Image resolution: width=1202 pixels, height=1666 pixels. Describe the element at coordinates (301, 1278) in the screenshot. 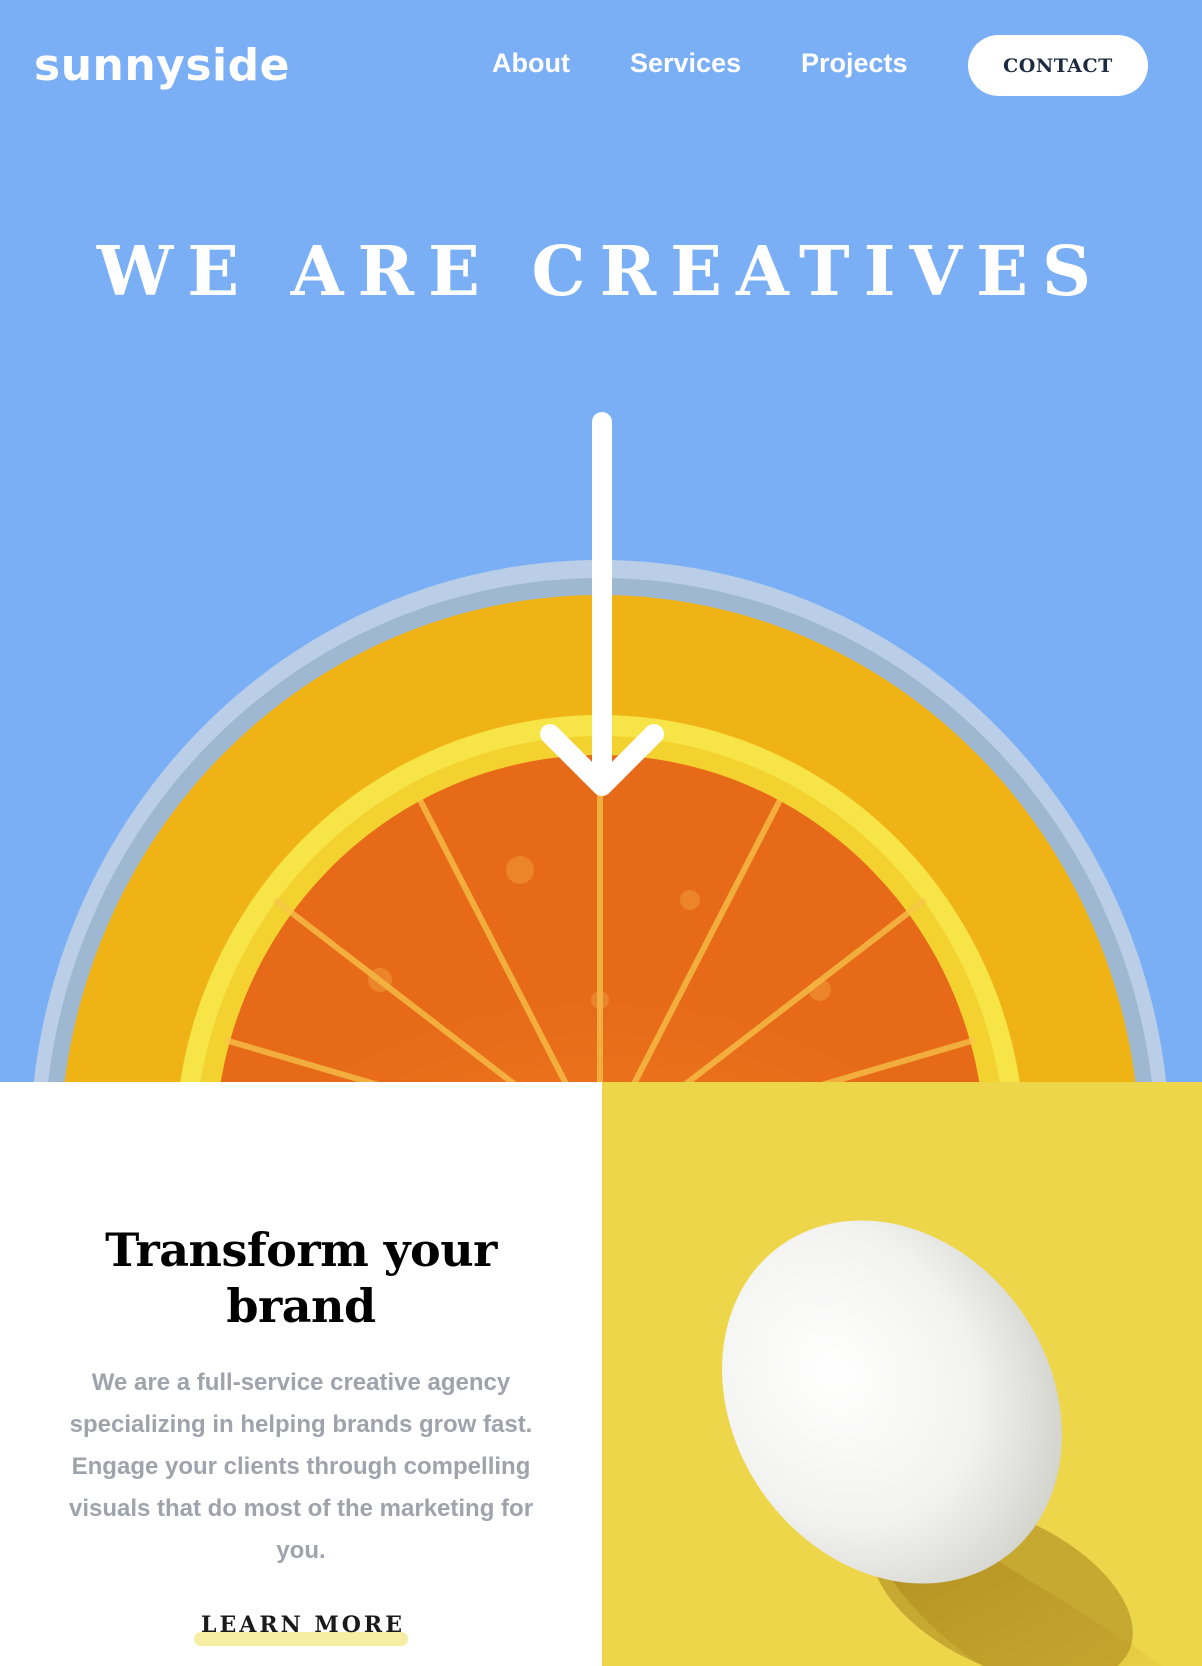

I see `feature-heading: Transform your brand` at that location.